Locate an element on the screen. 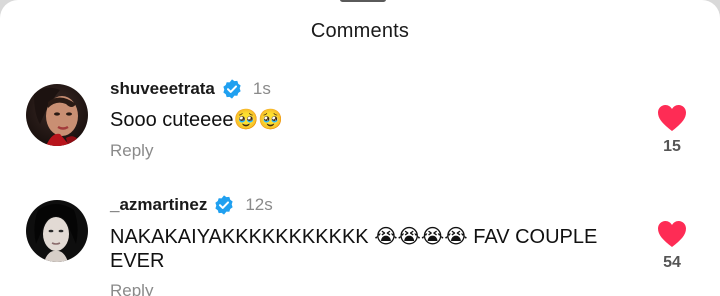 This screenshot has height=296, width=720. like-button: 15 is located at coordinates (672, 130).